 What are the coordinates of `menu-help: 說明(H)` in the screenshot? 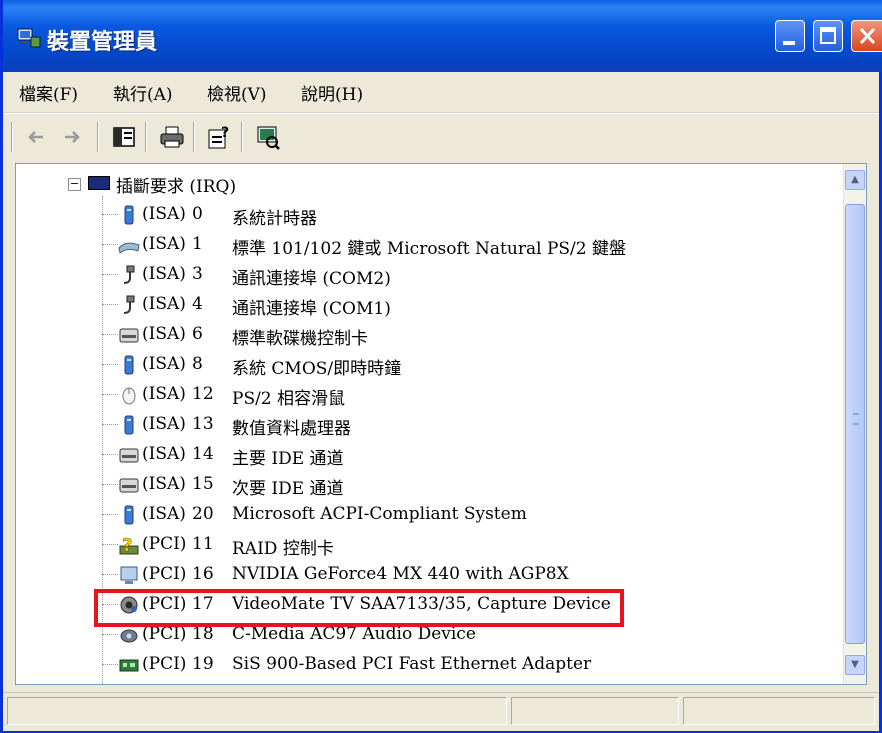 It's located at (332, 92).